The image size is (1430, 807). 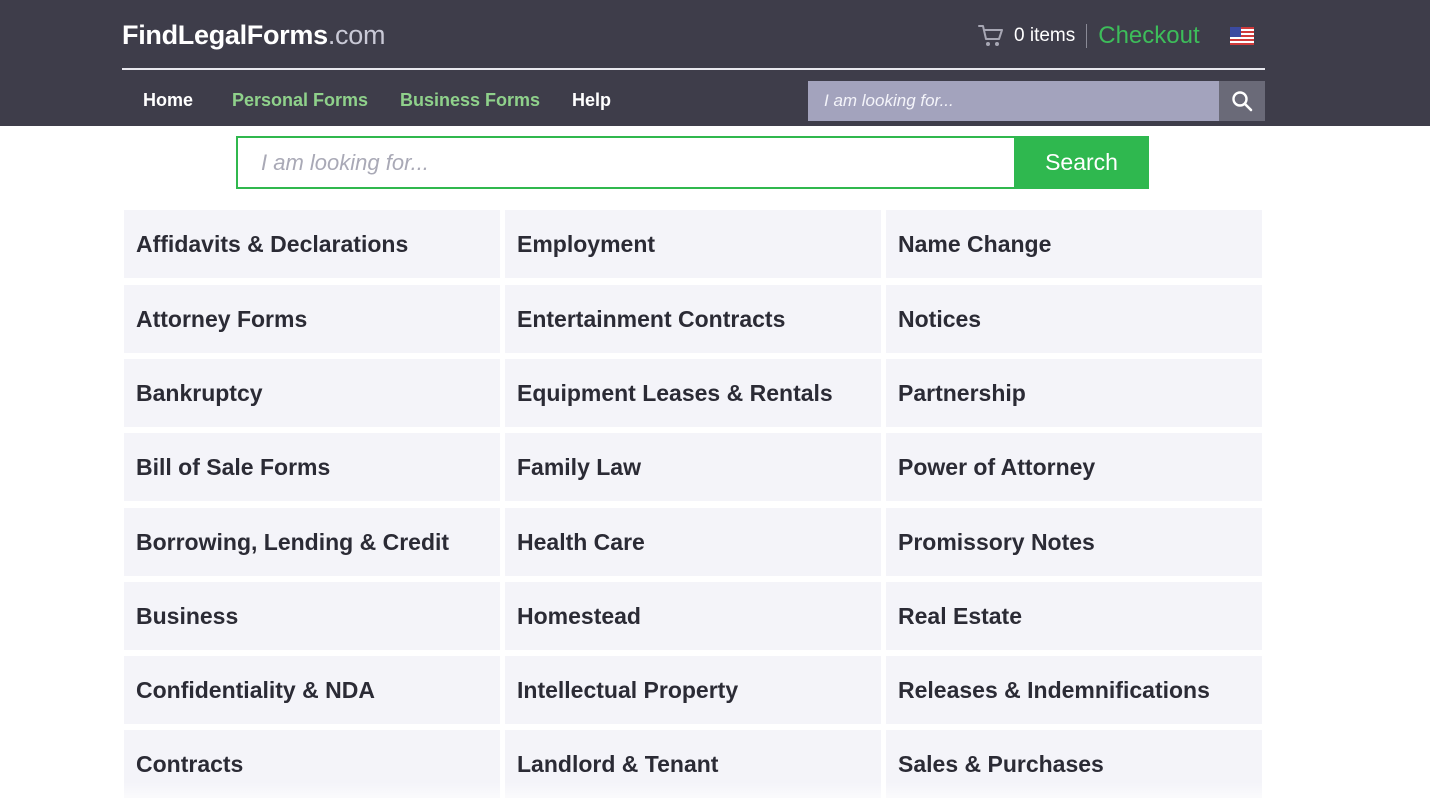 I want to click on nav-home: Home, so click(x=168, y=100).